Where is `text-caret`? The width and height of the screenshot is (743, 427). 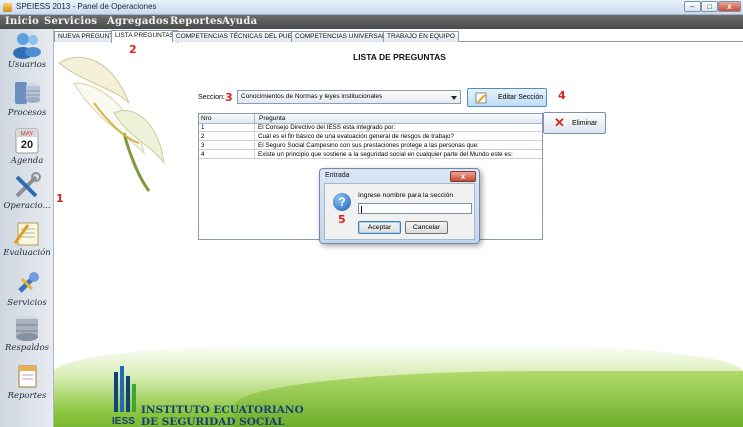
text-caret is located at coordinates (361, 209).